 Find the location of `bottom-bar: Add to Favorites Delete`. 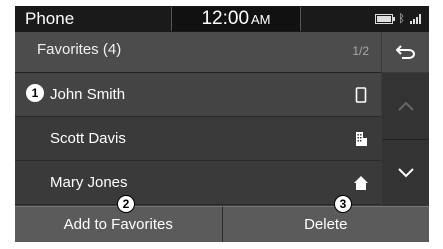

bottom-bar: Add to Favorites Delete is located at coordinates (222, 224).